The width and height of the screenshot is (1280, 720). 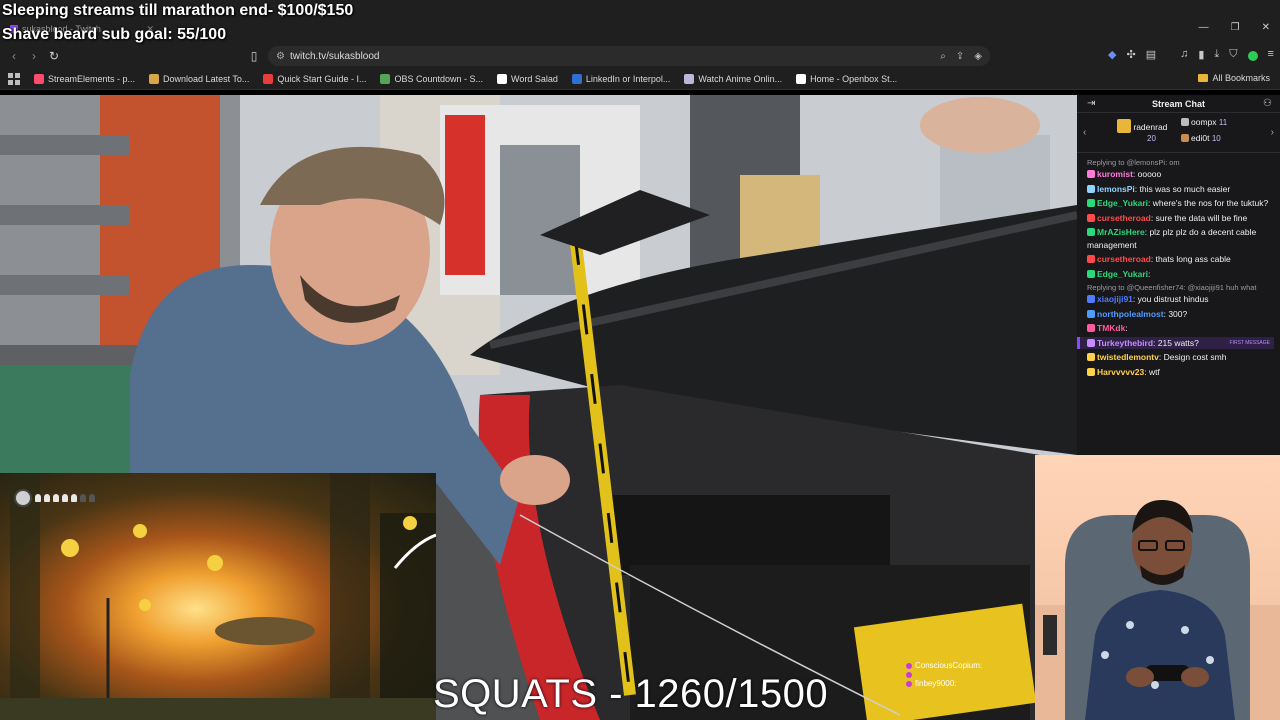 What do you see at coordinates (1112, 56) in the screenshot?
I see `extension-icon: ◆` at bounding box center [1112, 56].